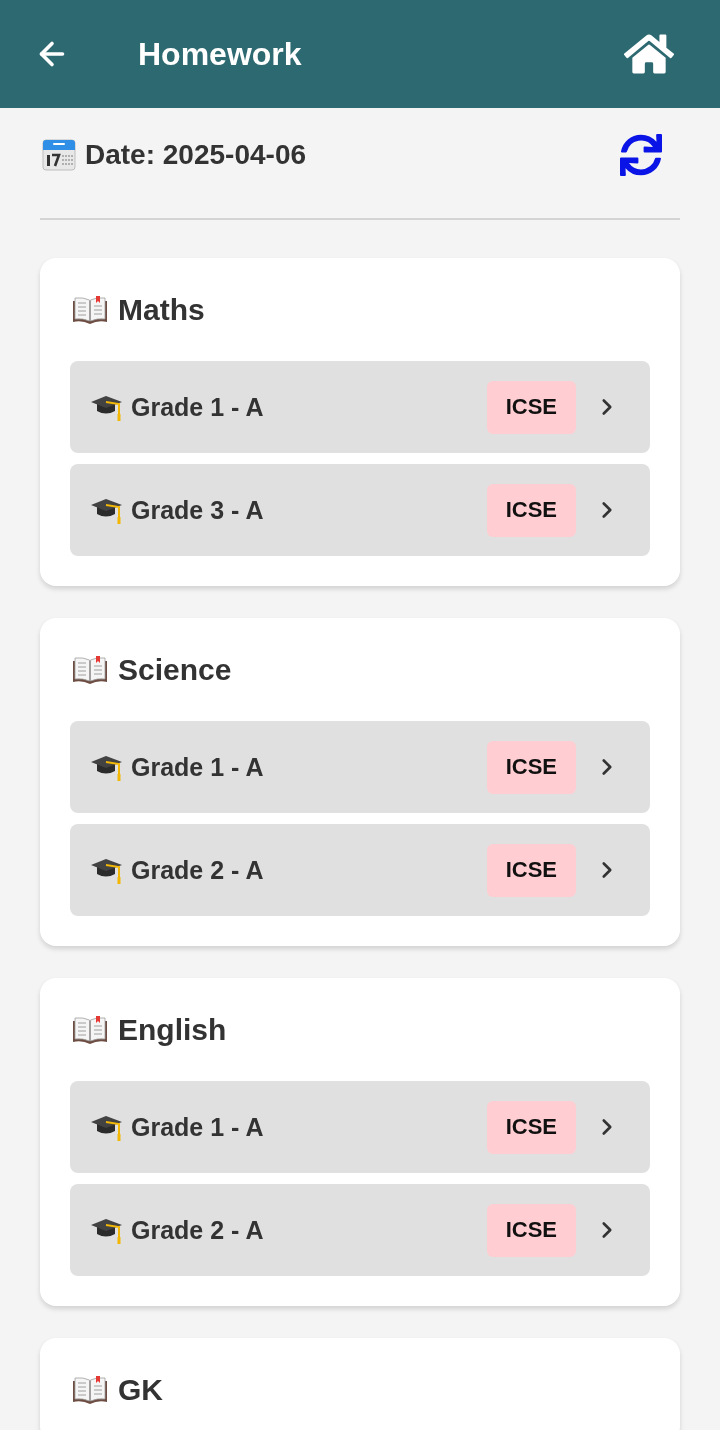 Image resolution: width=720 pixels, height=1430 pixels. What do you see at coordinates (360, 510) in the screenshot?
I see `class-row: Grade 3 - A ICSE` at bounding box center [360, 510].